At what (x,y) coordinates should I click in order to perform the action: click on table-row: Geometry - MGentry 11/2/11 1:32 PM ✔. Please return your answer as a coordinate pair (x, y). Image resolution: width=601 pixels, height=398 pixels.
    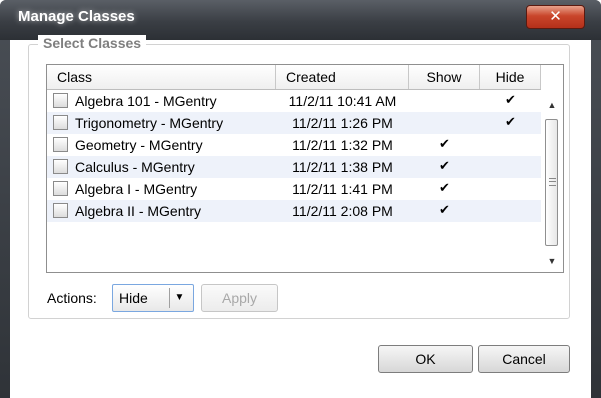
    Looking at the image, I should click on (294, 145).